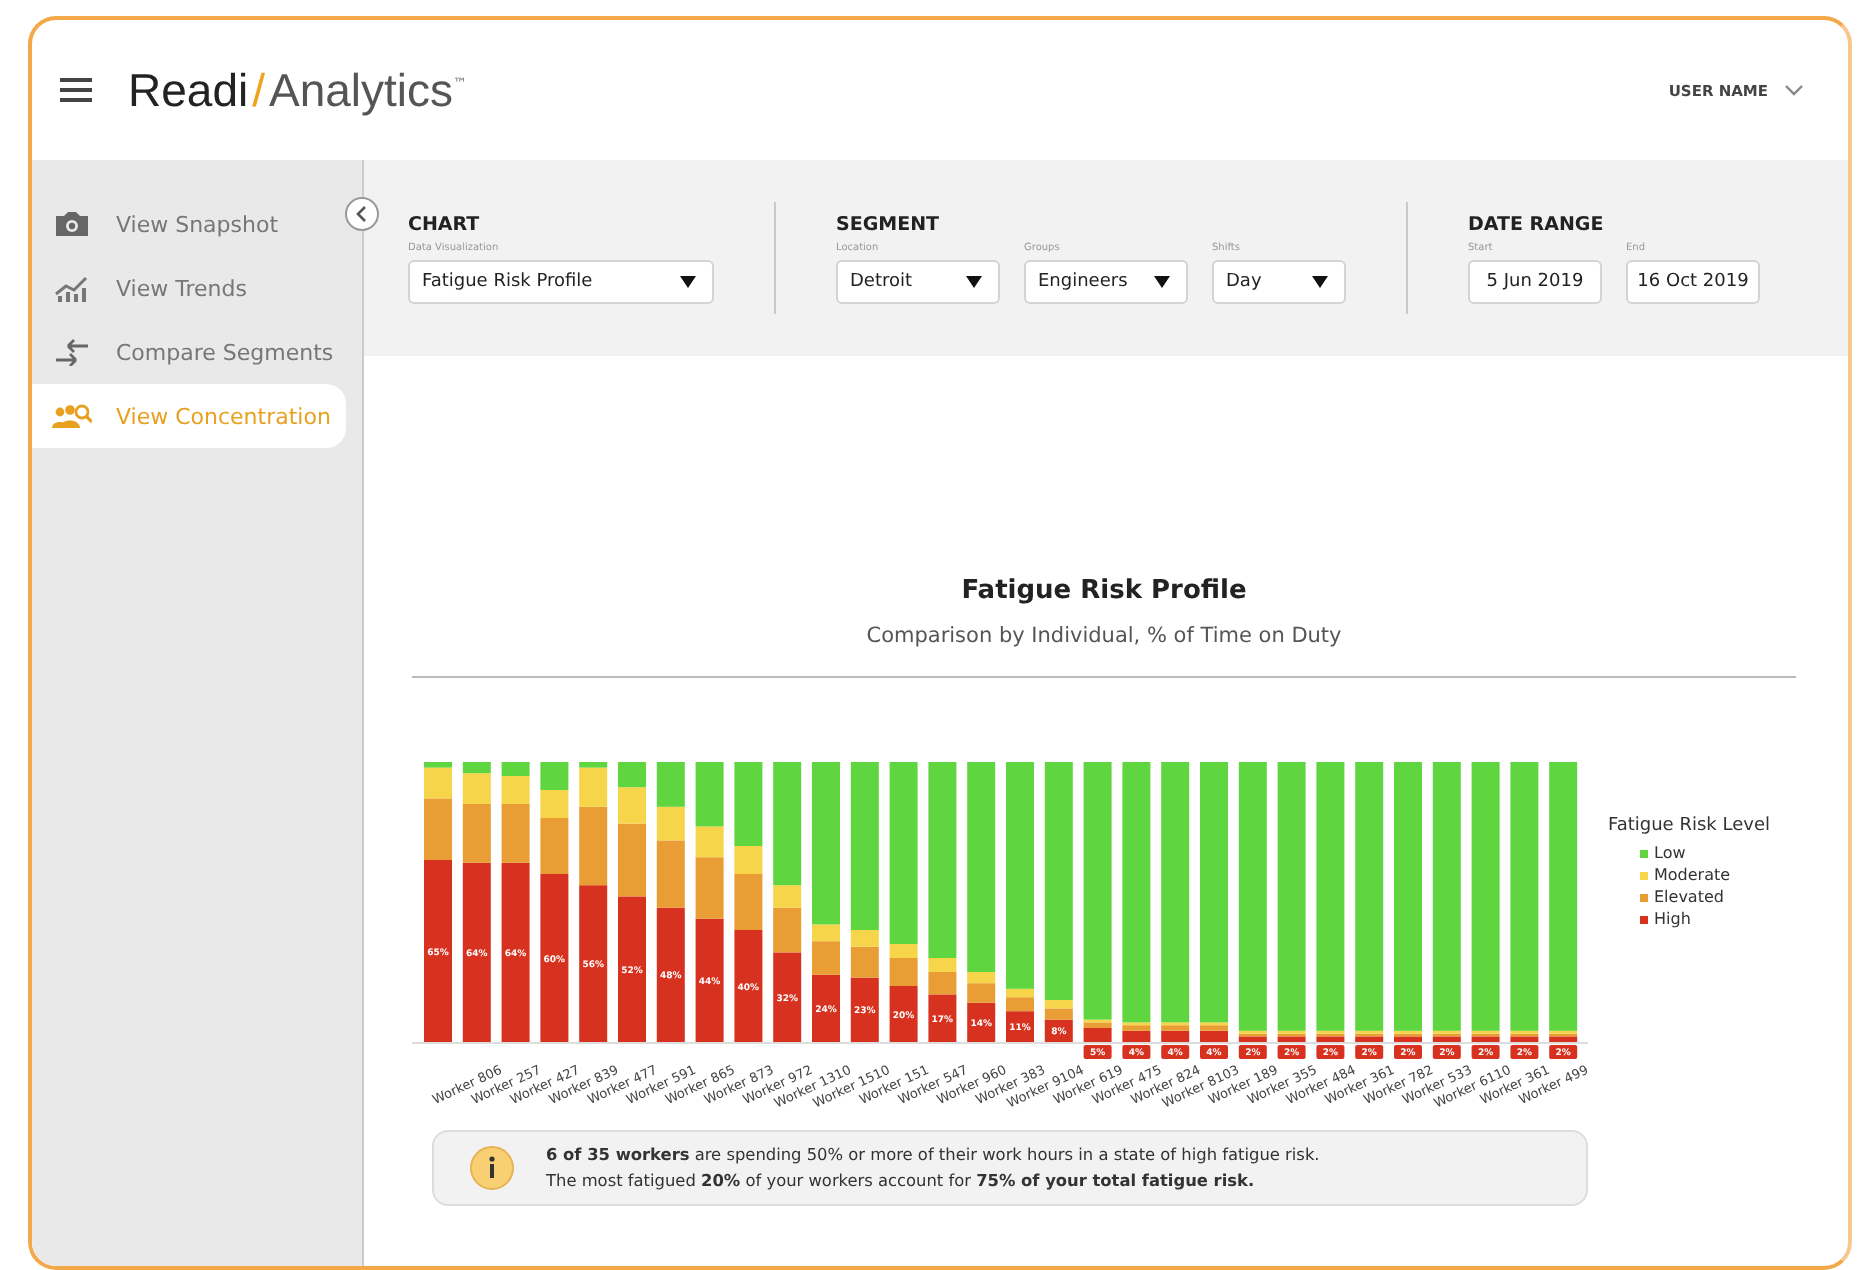 The width and height of the screenshot is (1858, 1270). I want to click on chevron-down-icon, so click(1794, 90).